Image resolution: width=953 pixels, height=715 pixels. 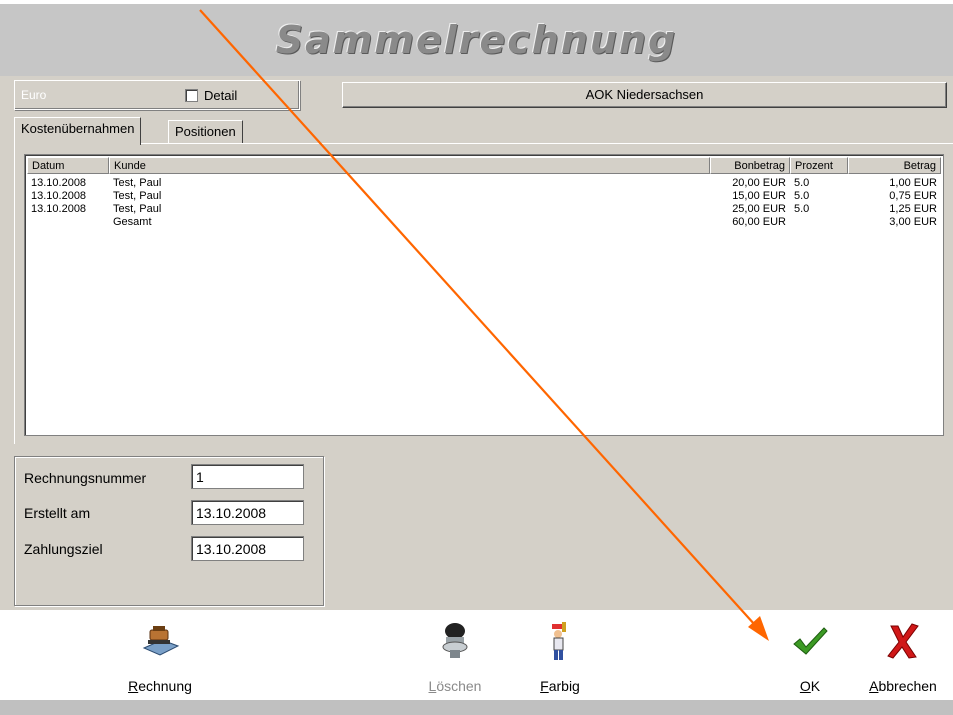 What do you see at coordinates (247, 476) in the screenshot?
I see `rechnungsnummer-input` at bounding box center [247, 476].